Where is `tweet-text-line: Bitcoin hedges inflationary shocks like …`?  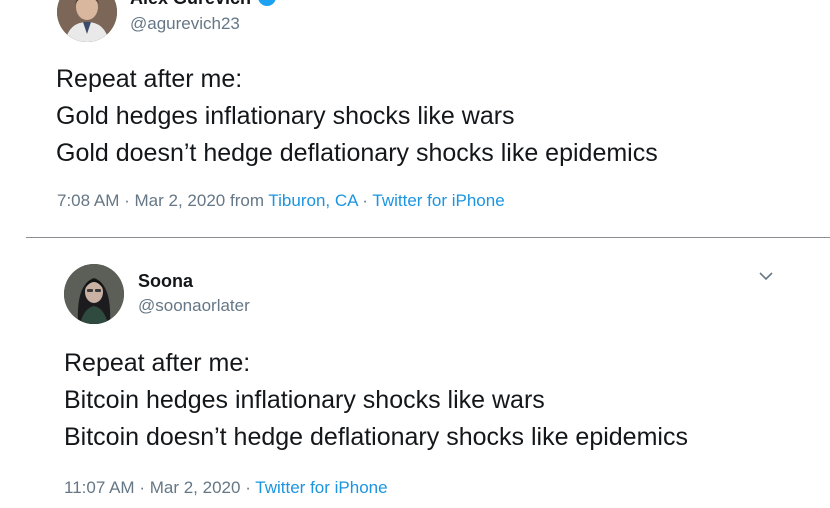 tweet-text-line: Bitcoin hedges inflationary shocks like … is located at coordinates (304, 400).